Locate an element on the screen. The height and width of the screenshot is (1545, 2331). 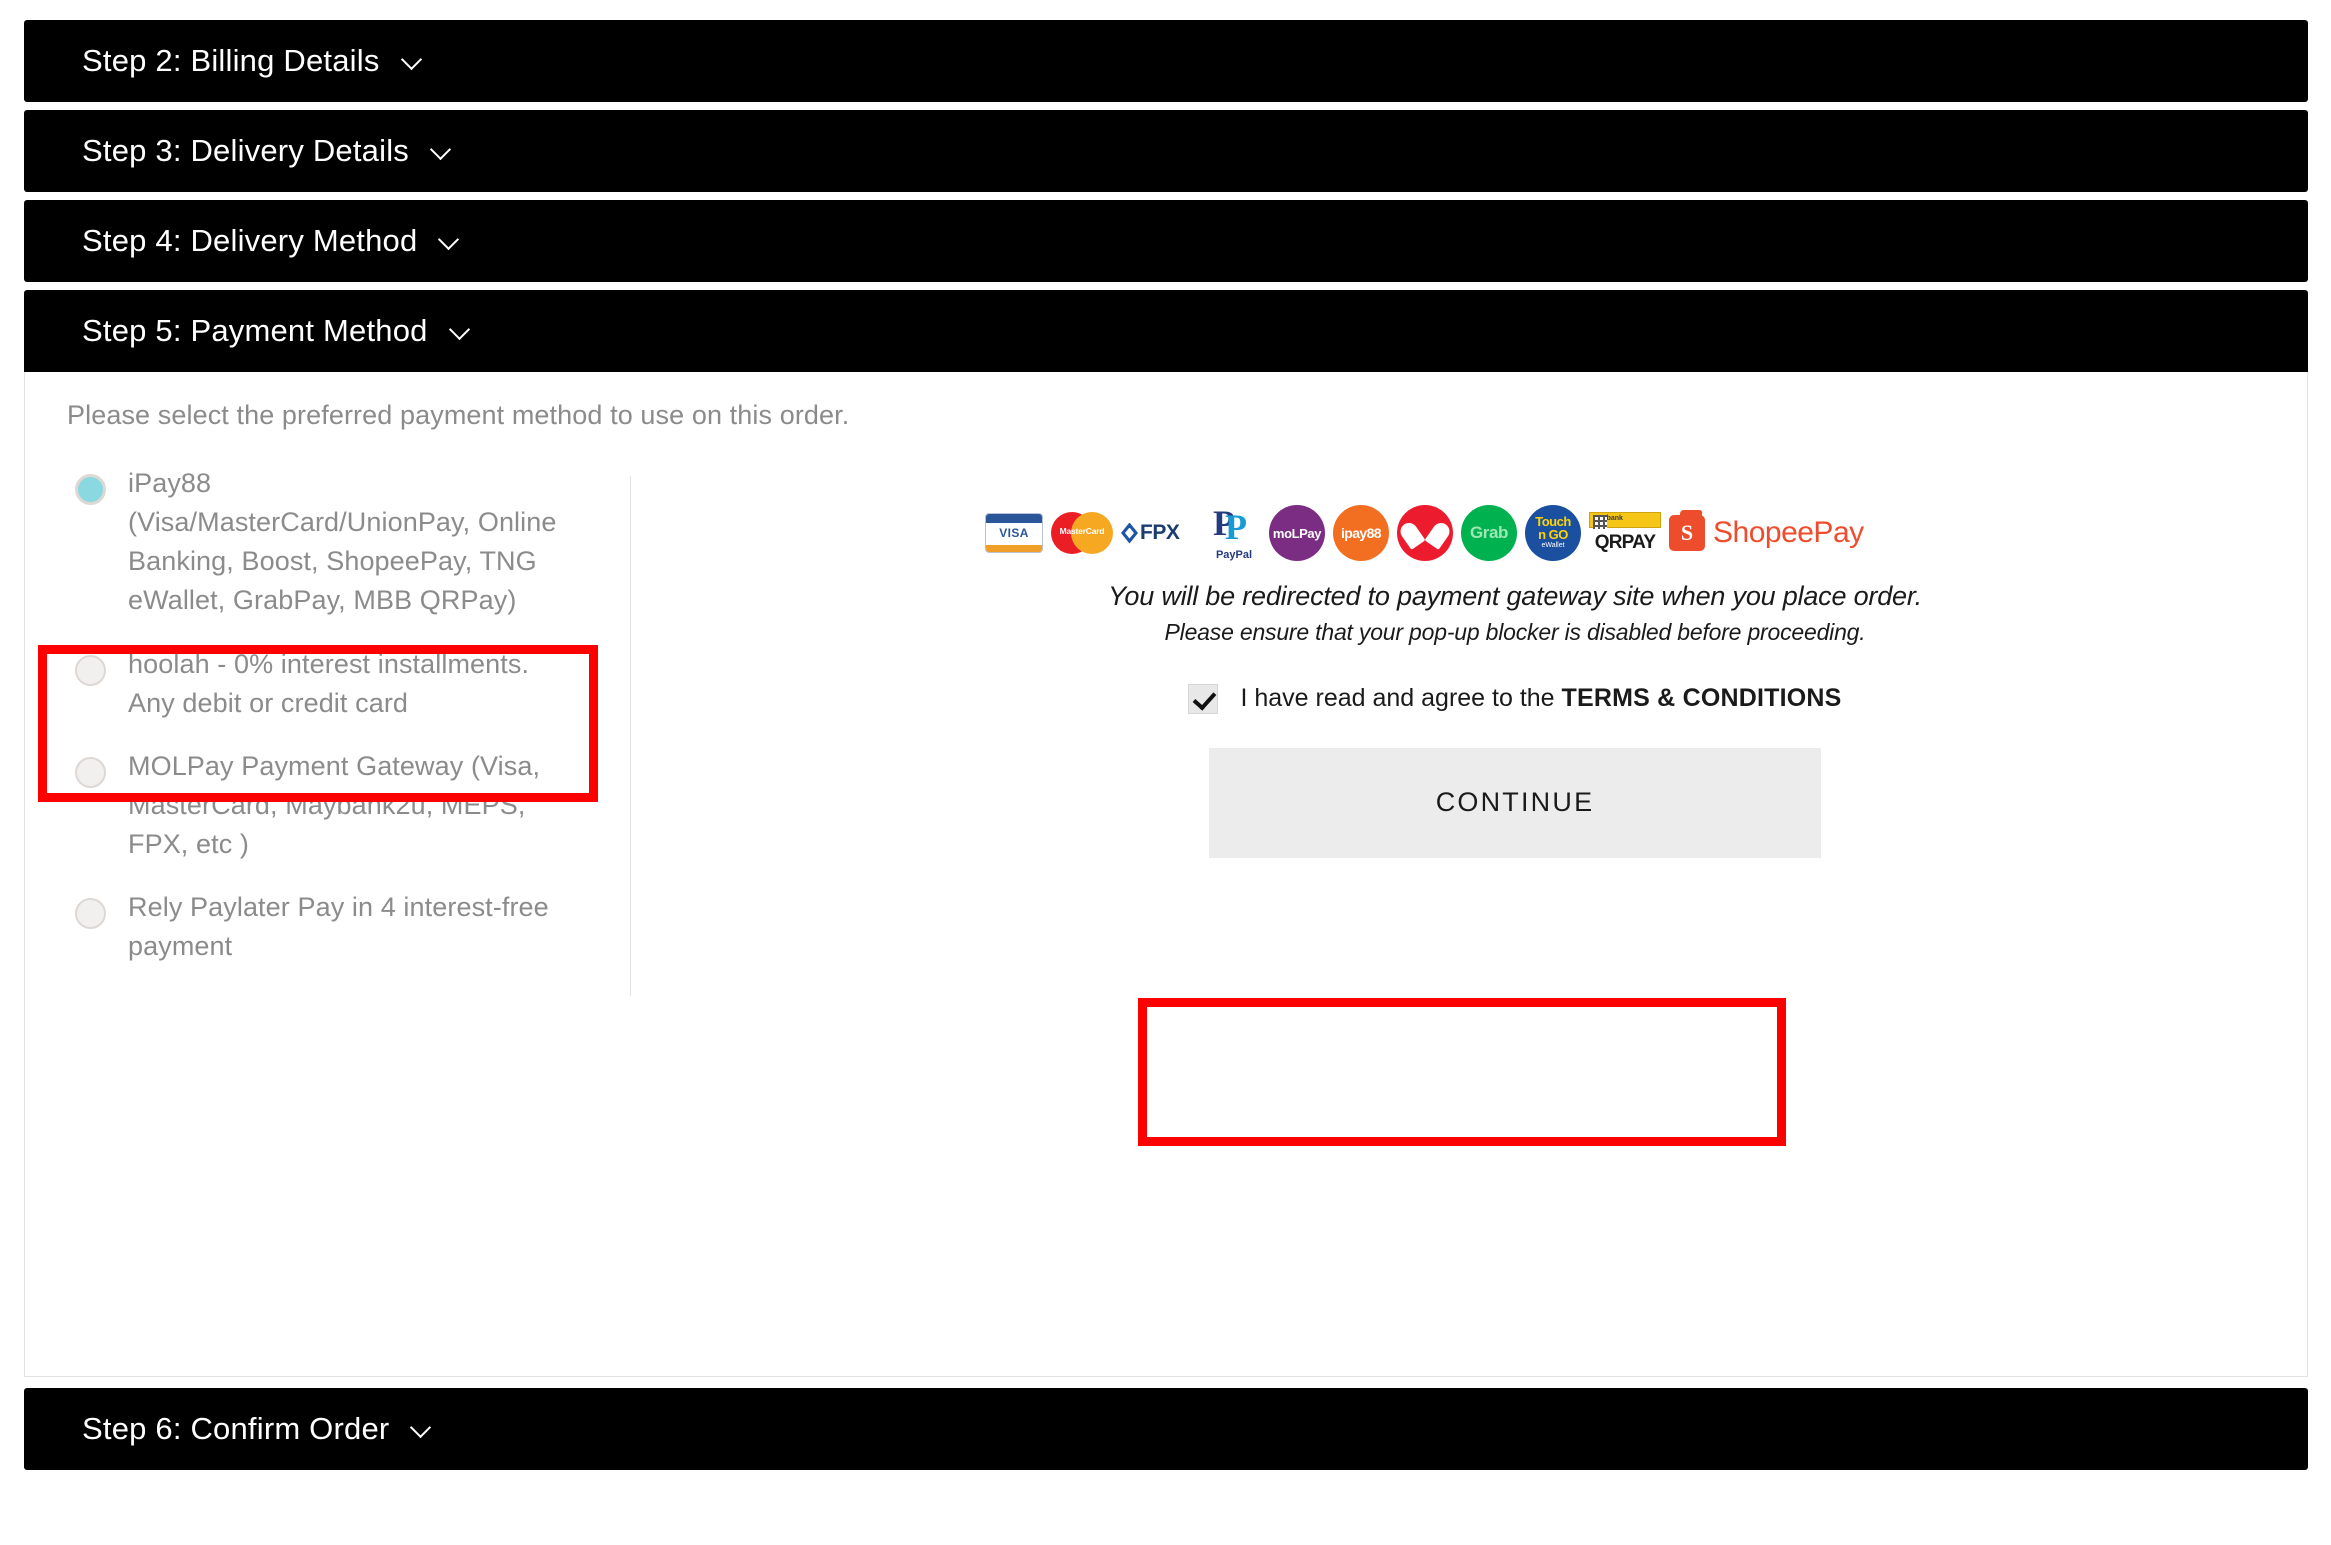
step-title: Step 2: Billing Details is located at coordinates (231, 60).